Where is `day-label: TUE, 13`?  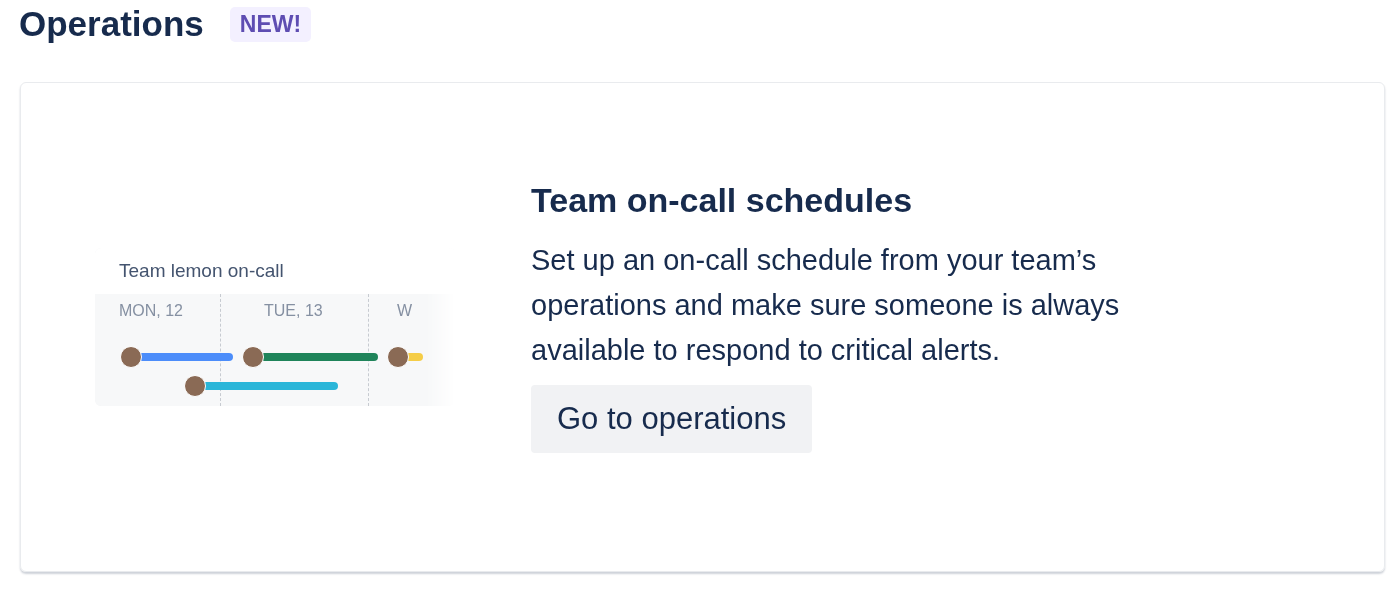 day-label: TUE, 13 is located at coordinates (293, 311).